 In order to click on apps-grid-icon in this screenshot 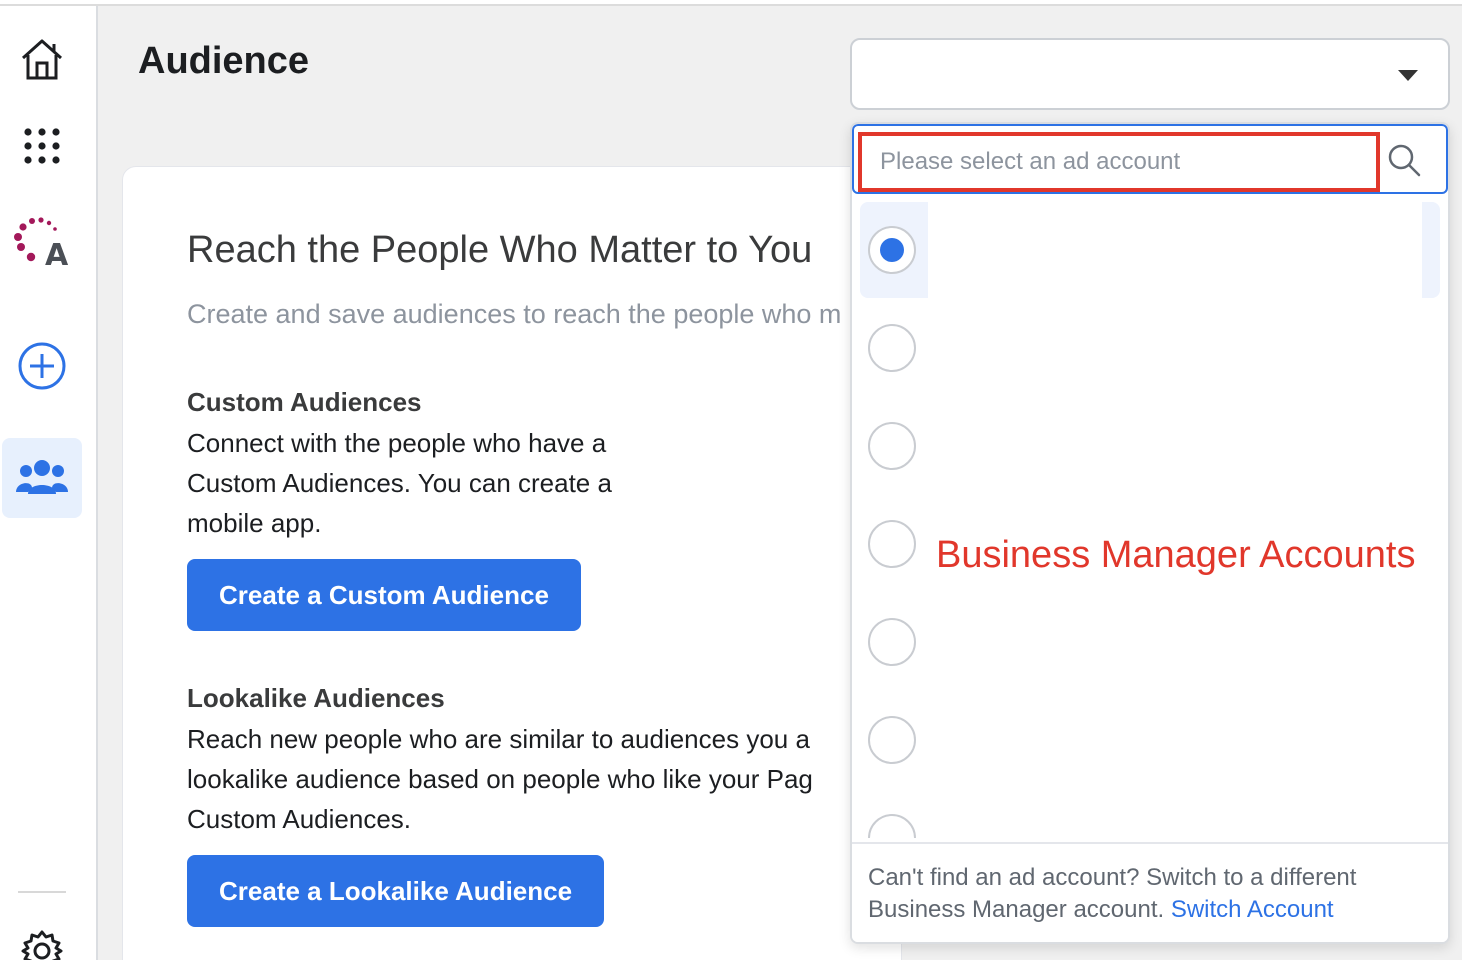, I will do `click(42, 146)`.